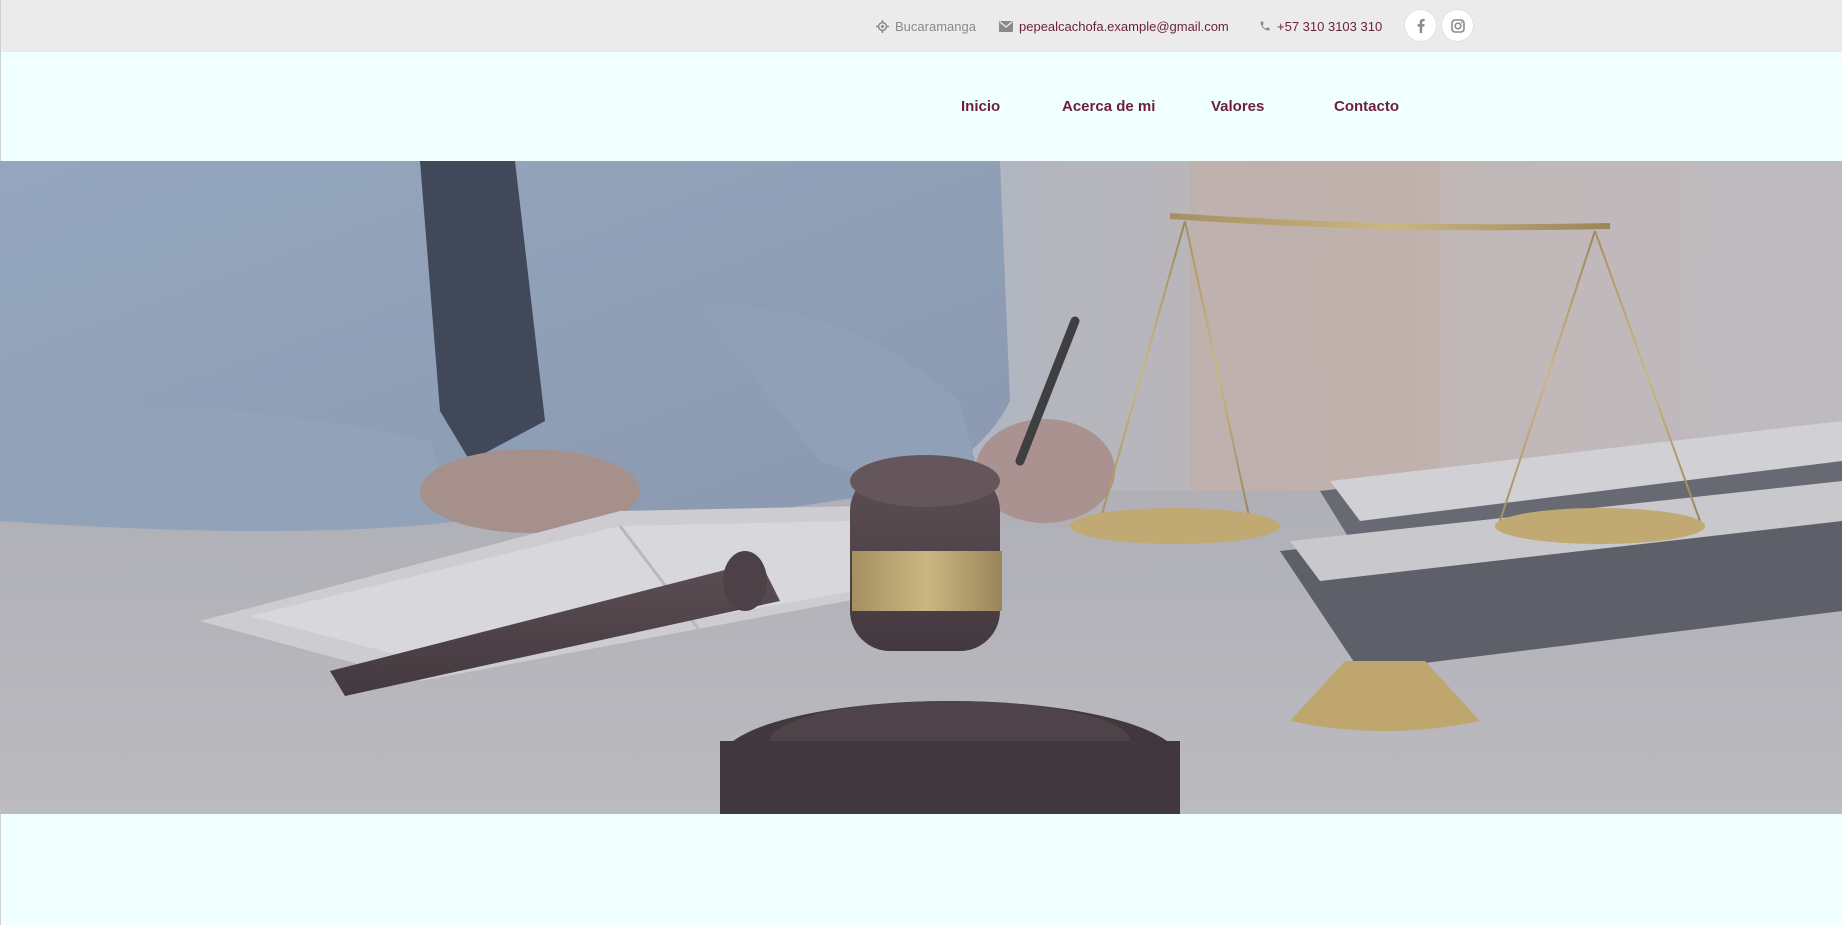 Image resolution: width=1842 pixels, height=925 pixels. What do you see at coordinates (1237, 106) in the screenshot?
I see `nav-item-valores: Valores` at bounding box center [1237, 106].